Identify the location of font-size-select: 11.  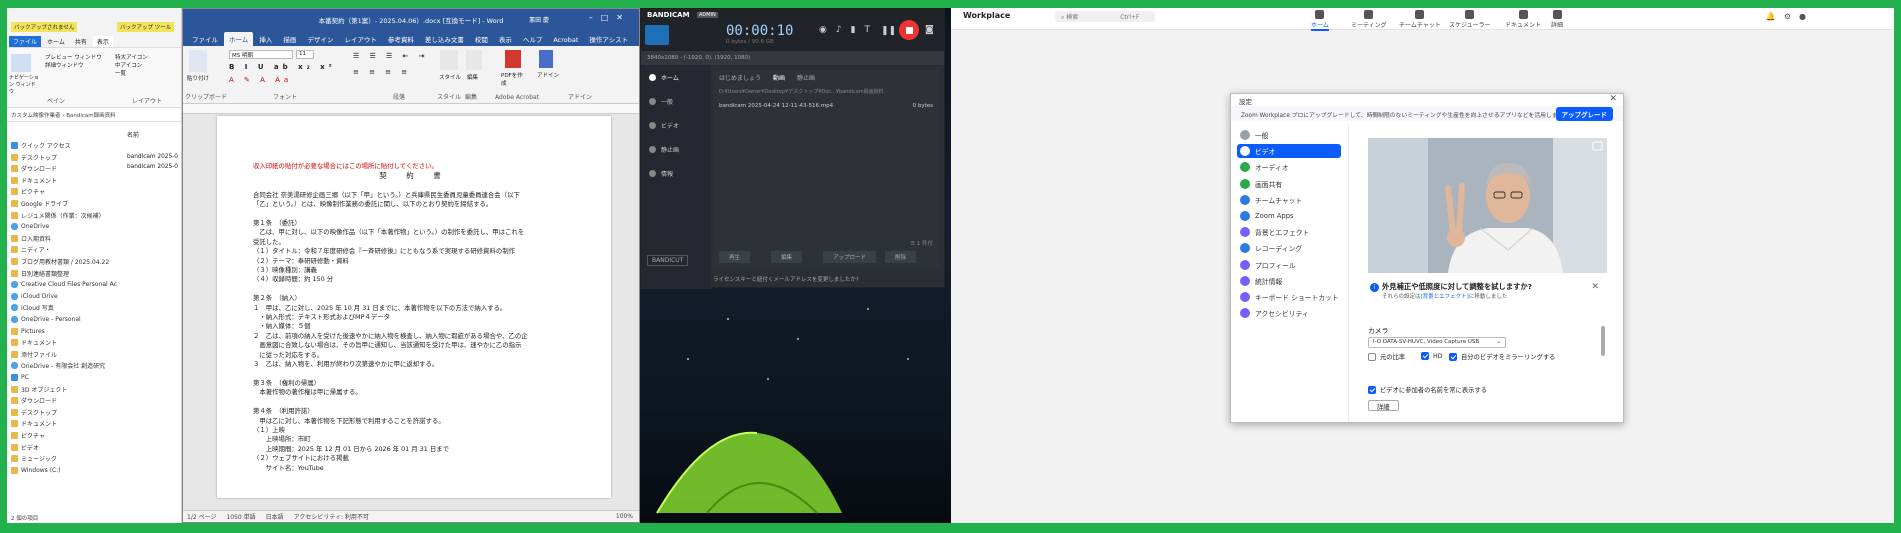
(305, 54).